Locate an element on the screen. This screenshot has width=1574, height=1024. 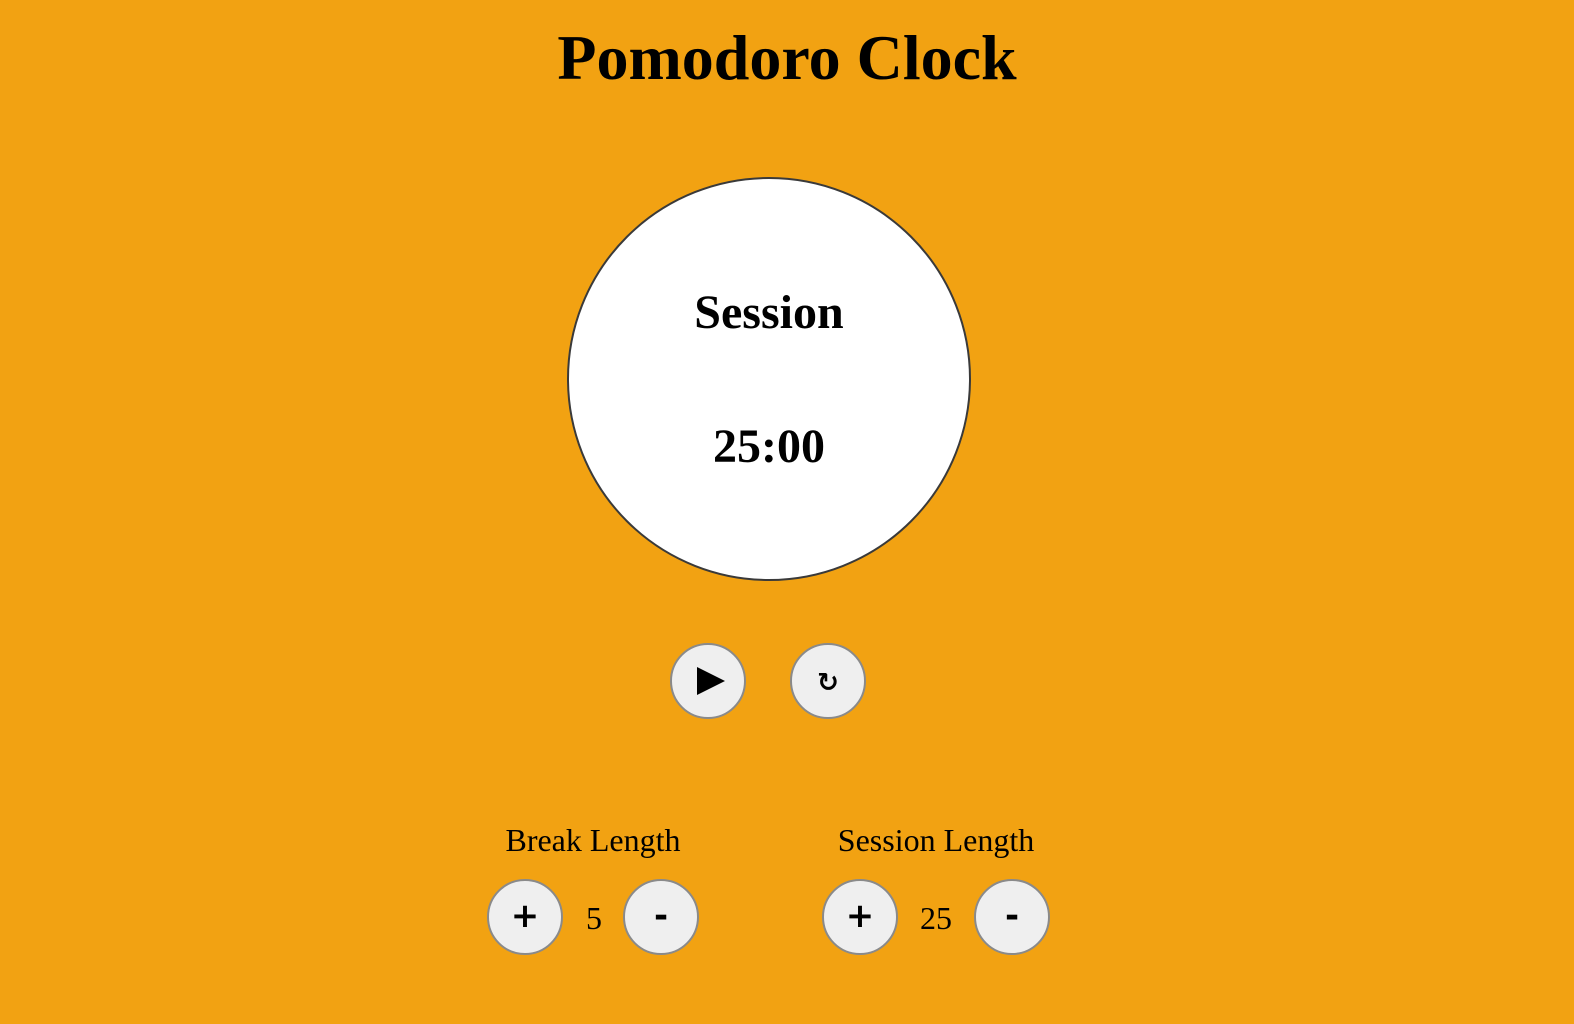
session-decrement-button: - is located at coordinates (1012, 917).